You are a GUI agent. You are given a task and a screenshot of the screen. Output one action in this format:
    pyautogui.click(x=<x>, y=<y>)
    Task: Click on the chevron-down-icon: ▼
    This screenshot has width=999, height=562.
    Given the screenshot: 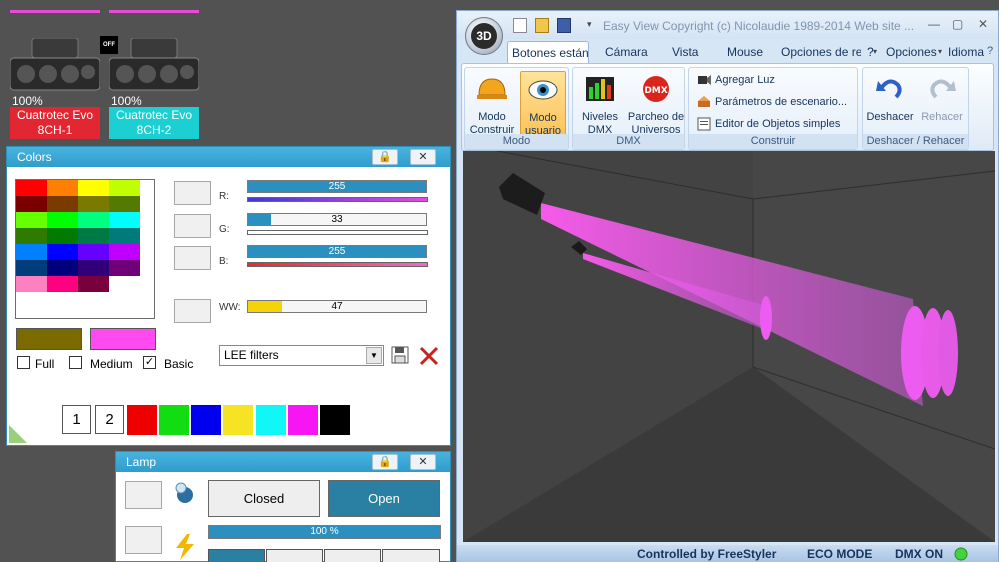 What is the action you would take?
    pyautogui.click(x=374, y=355)
    